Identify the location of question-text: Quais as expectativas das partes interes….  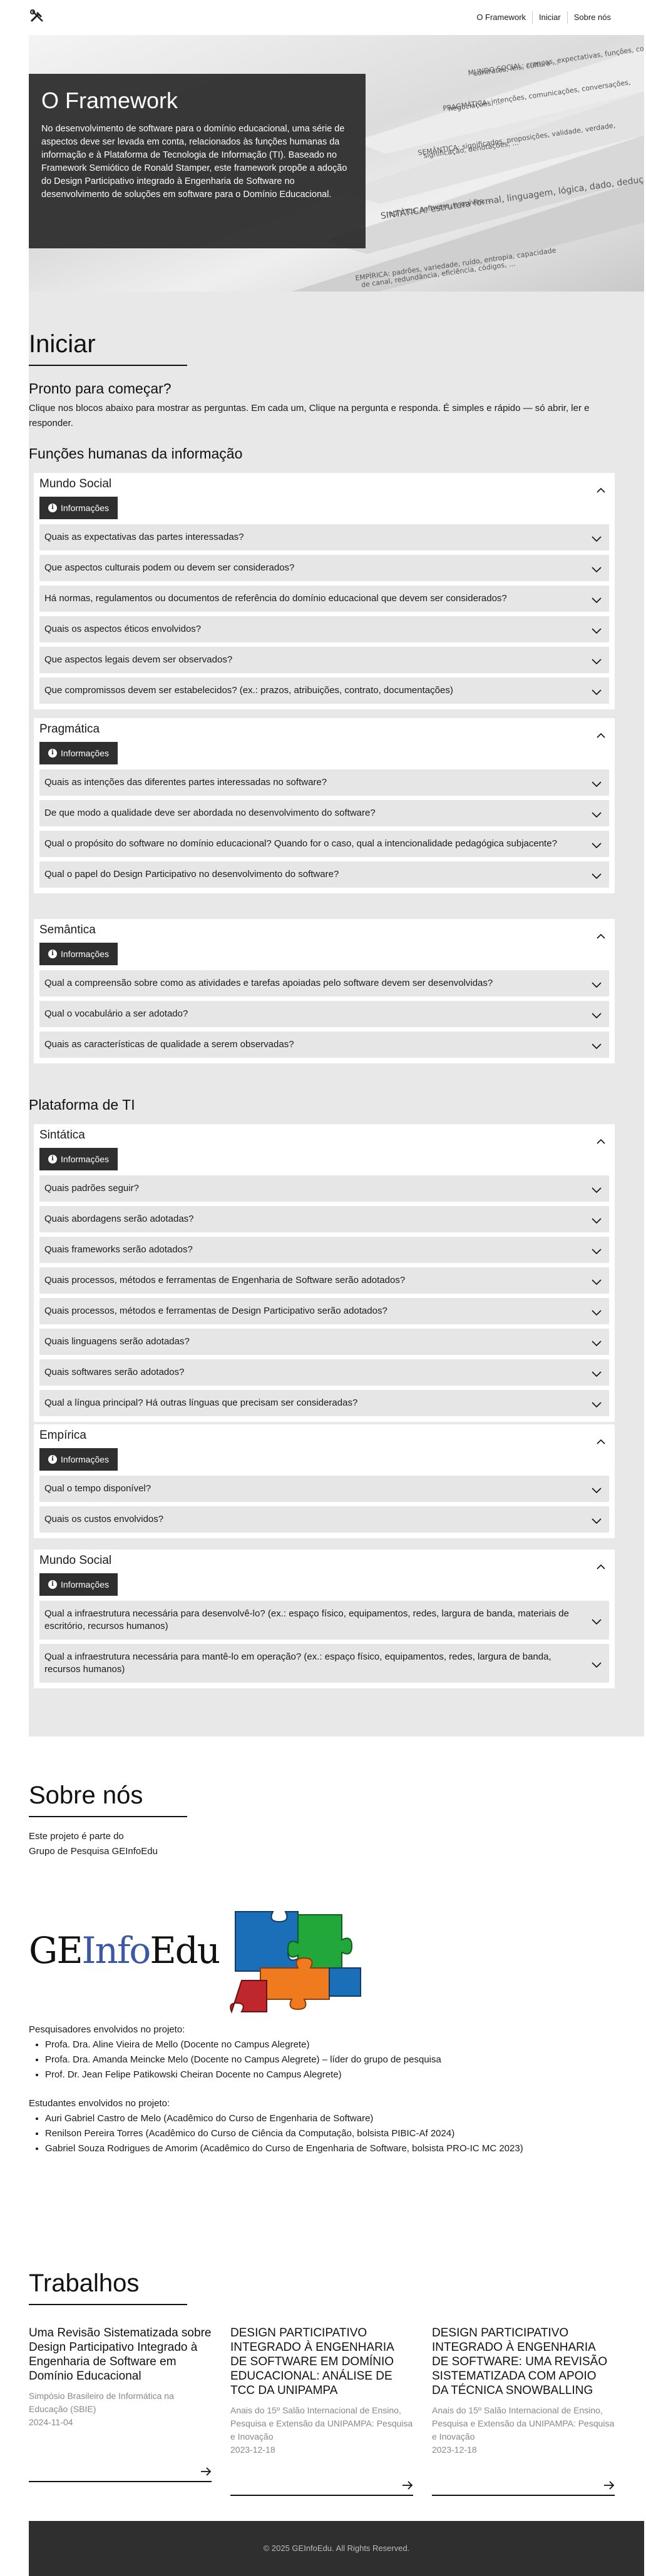
(144, 537).